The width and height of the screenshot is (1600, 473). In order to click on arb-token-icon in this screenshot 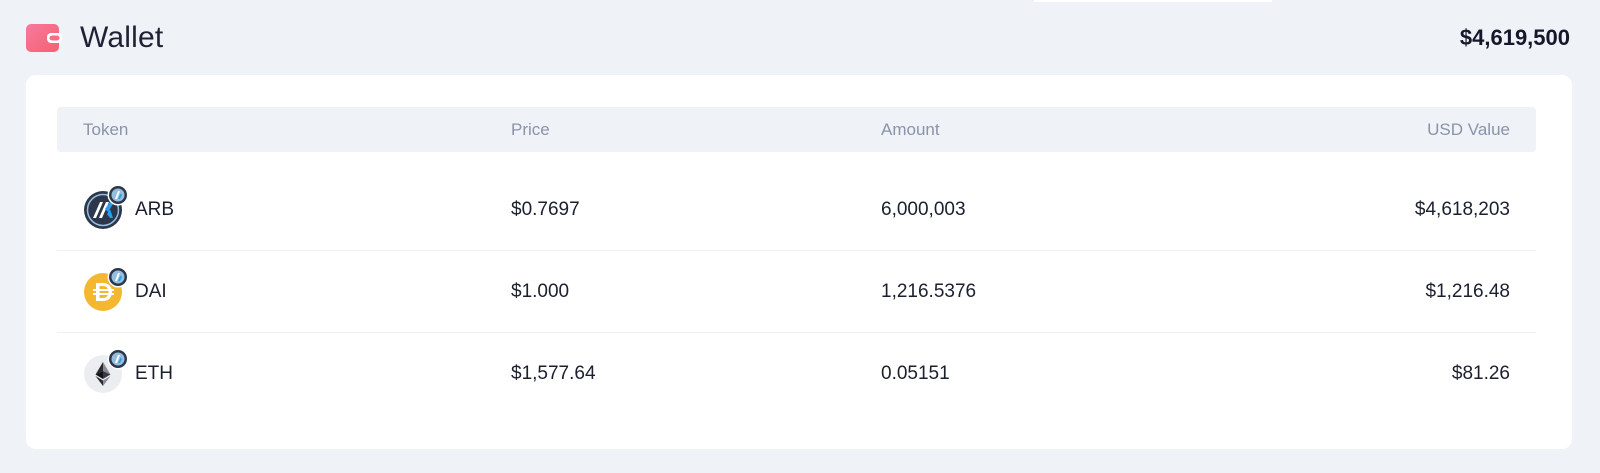, I will do `click(106, 207)`.